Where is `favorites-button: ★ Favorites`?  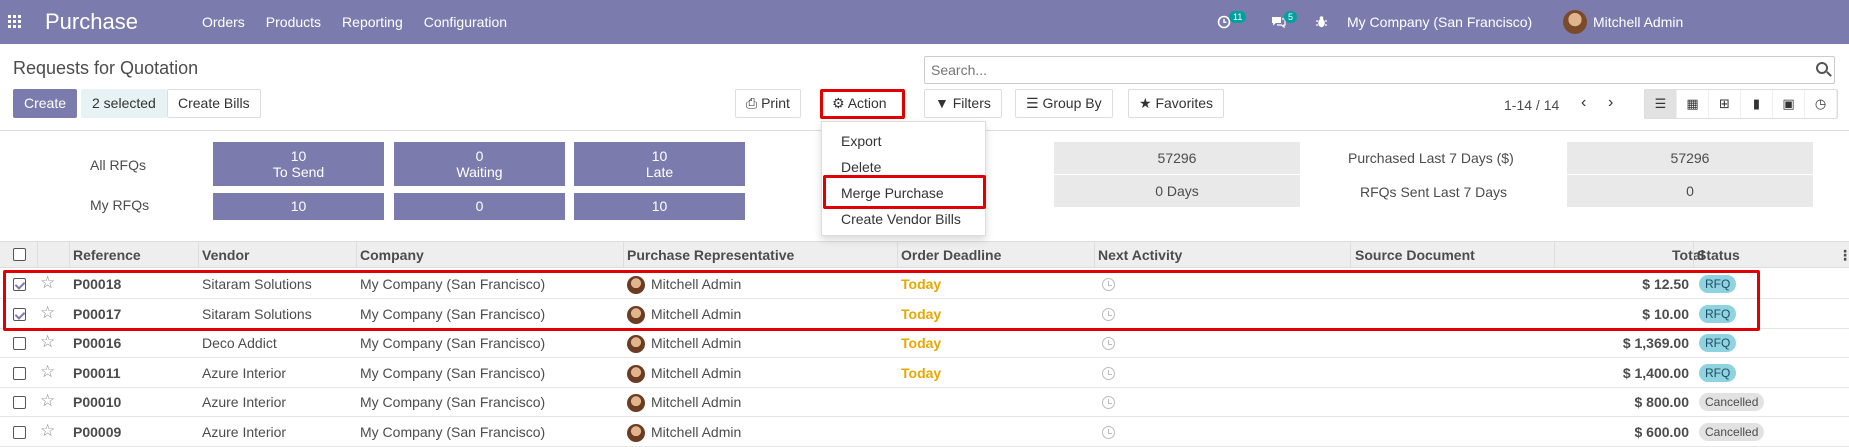
favorites-button: ★ Favorites is located at coordinates (1176, 103).